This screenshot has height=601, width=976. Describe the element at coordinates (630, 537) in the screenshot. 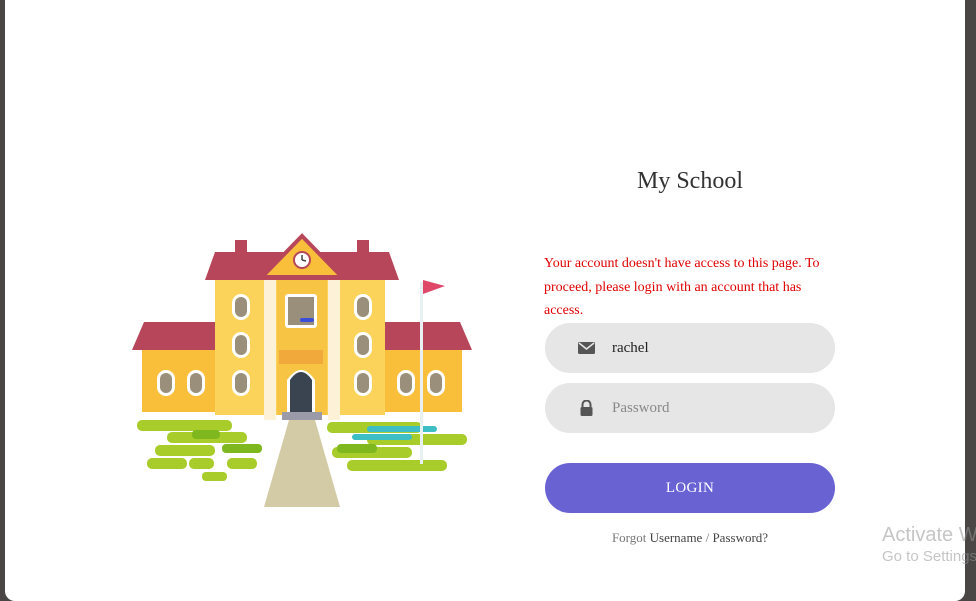

I see `forgot-prefix: Forgot` at that location.